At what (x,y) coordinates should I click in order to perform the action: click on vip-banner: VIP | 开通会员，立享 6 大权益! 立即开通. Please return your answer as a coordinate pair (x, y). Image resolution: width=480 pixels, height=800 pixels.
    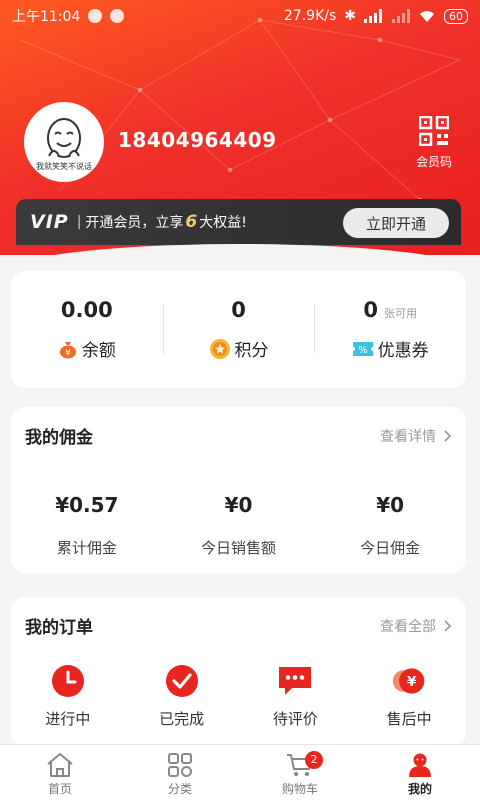
    Looking at the image, I should click on (238, 222).